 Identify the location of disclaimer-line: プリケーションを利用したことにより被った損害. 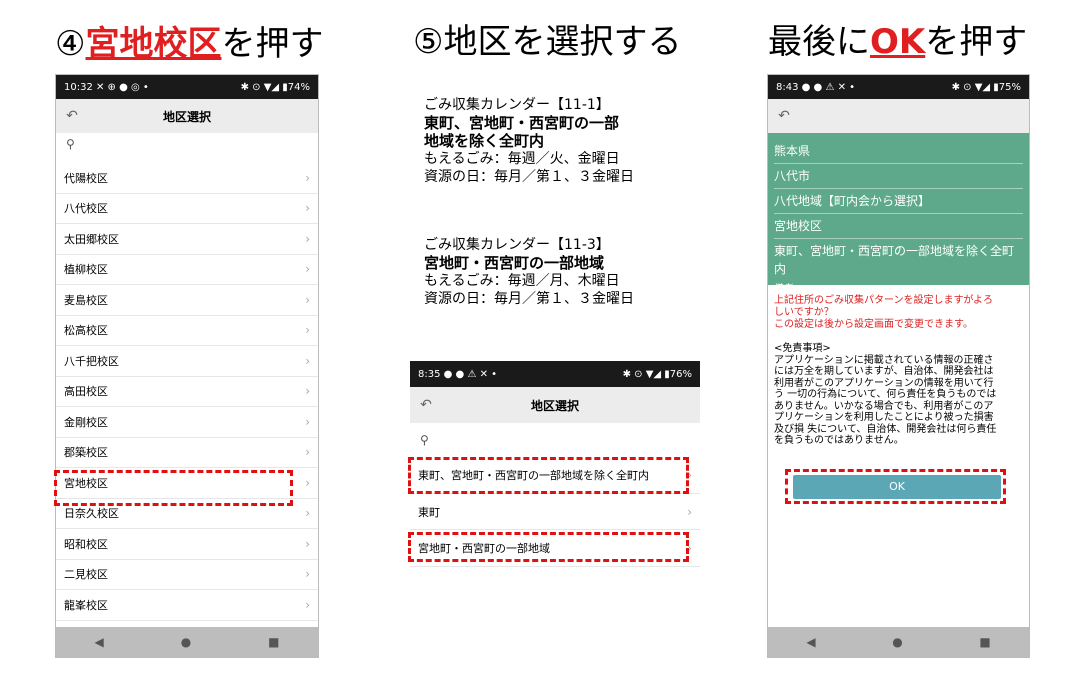
(884, 417).